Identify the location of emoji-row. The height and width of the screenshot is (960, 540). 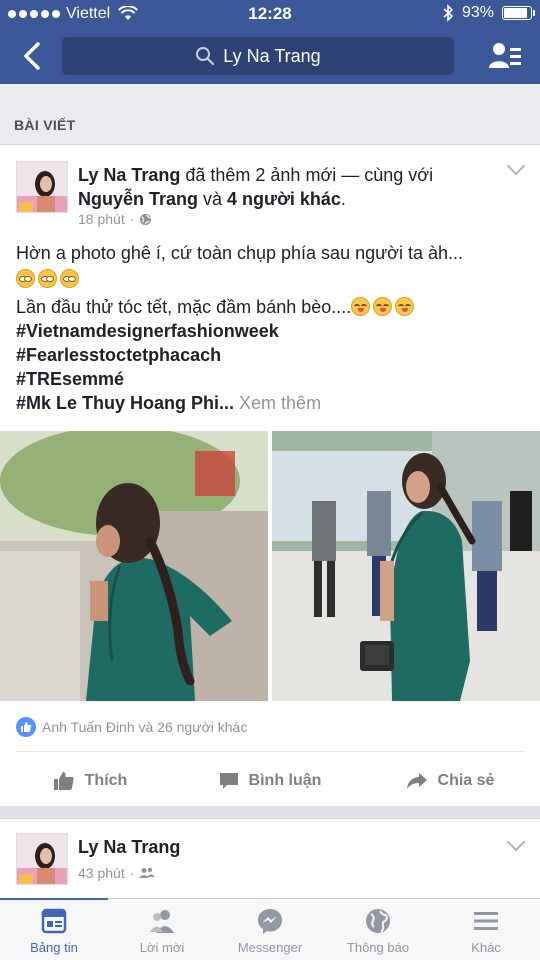
(271, 279).